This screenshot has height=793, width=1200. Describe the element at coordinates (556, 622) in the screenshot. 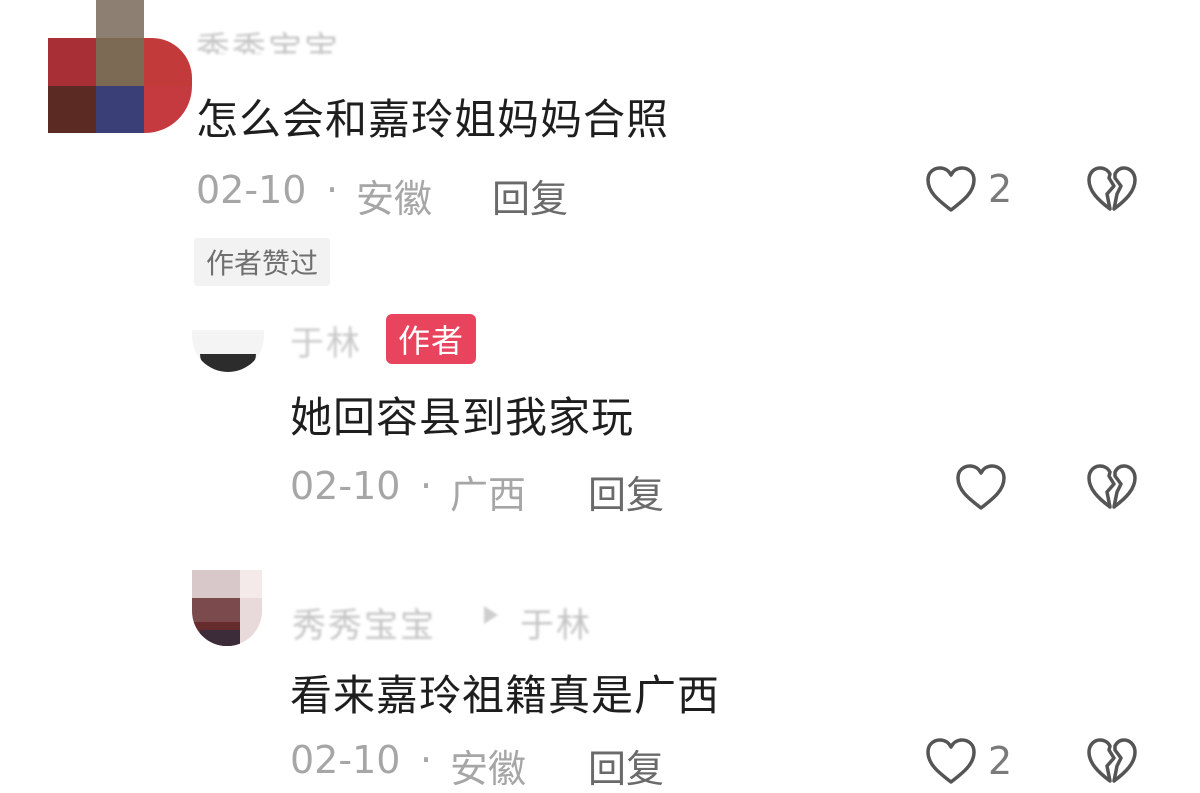

I see `reply-to-username: 于林` at that location.